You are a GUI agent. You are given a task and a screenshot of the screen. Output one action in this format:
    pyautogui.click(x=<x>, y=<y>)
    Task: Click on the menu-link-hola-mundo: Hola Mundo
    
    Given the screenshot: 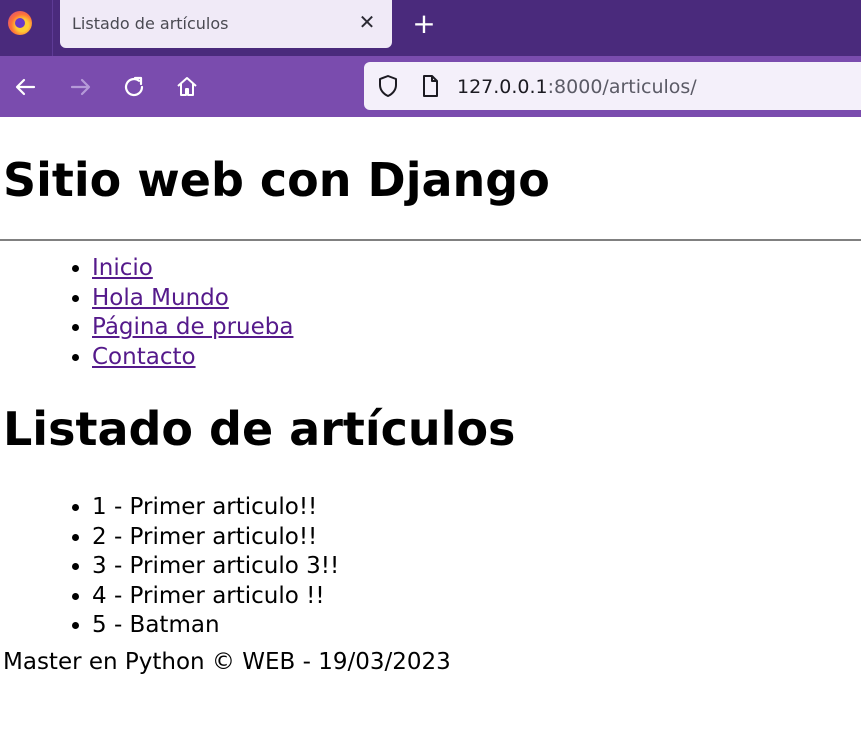 What is the action you would take?
    pyautogui.click(x=160, y=298)
    